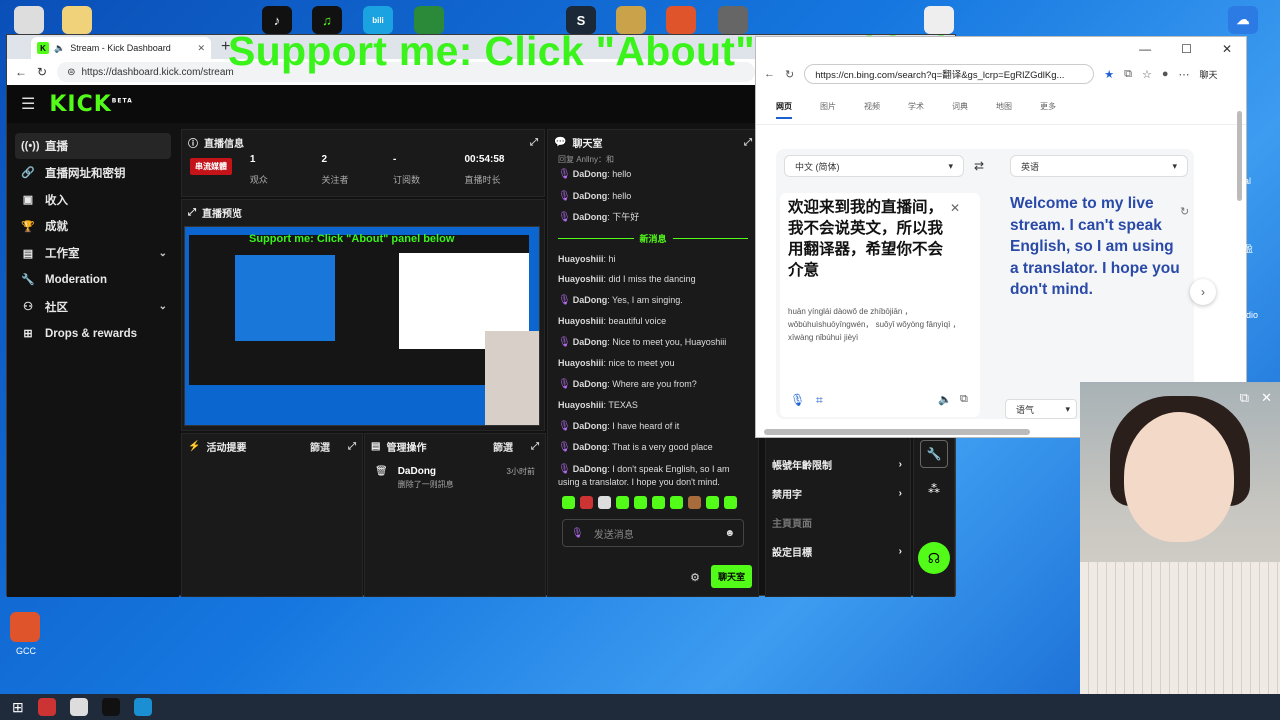 The image size is (1280, 720). Describe the element at coordinates (934, 454) in the screenshot. I see `wrench-icon: 🔧` at that location.